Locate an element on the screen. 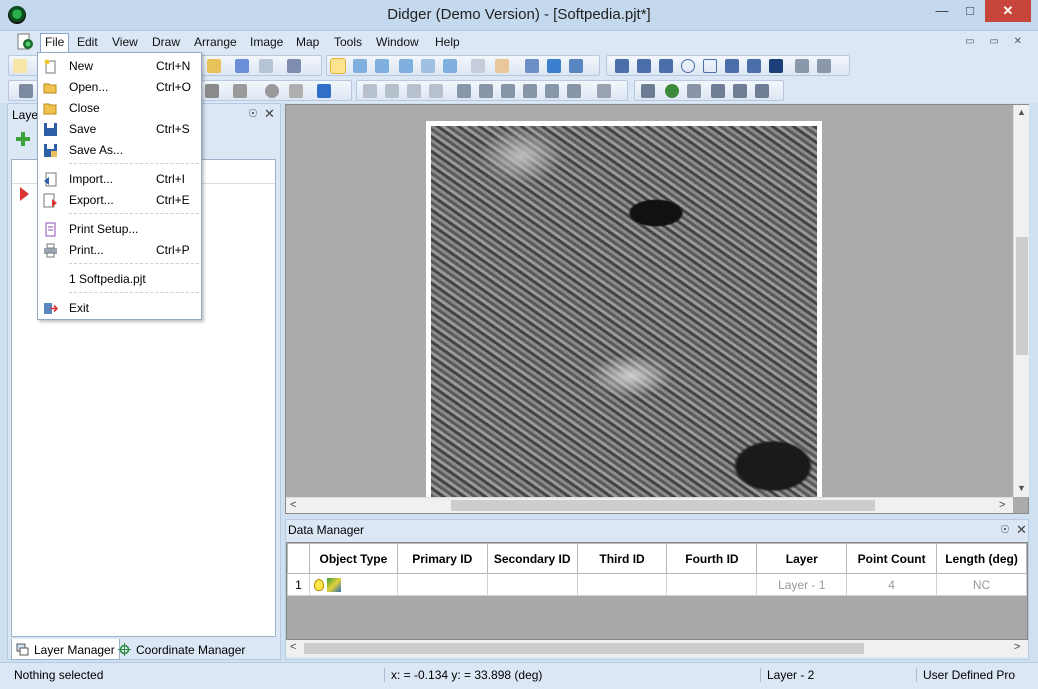 Image resolution: width=1038 pixels, height=689 pixels. maximize-button: □ is located at coordinates (970, 11).